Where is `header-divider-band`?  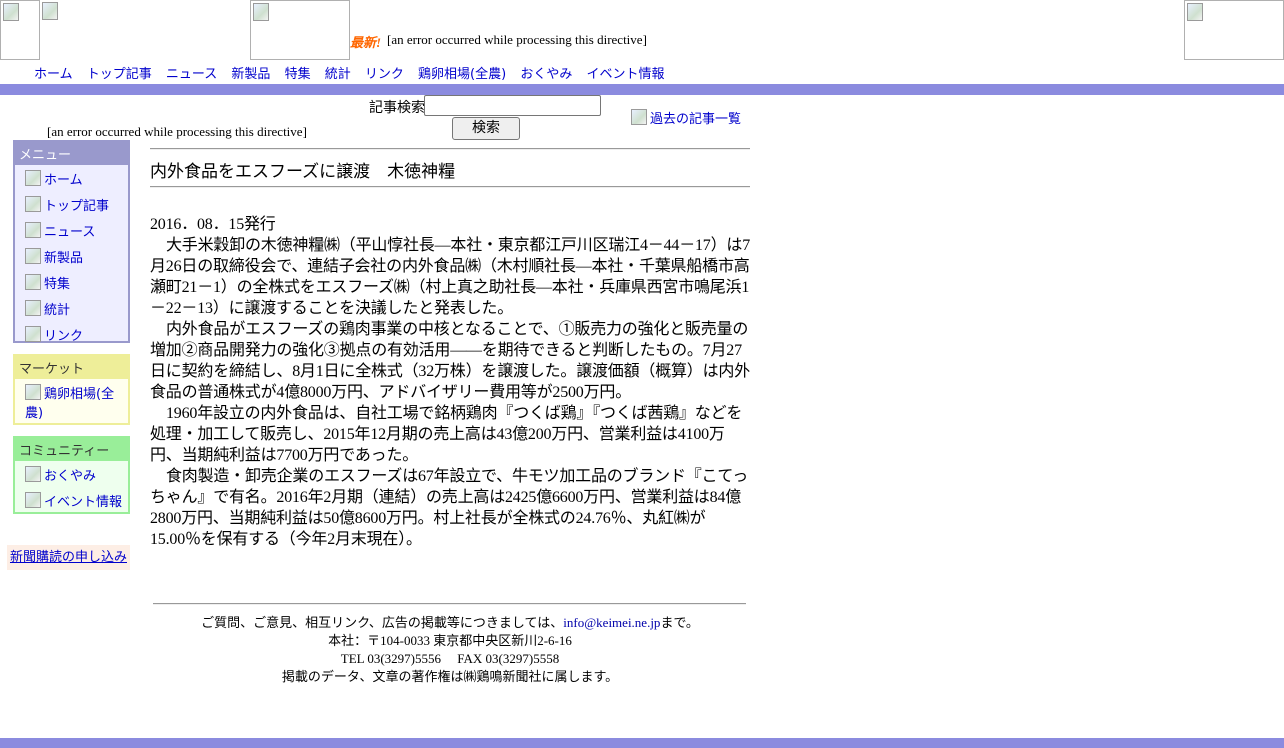 header-divider-band is located at coordinates (642, 89).